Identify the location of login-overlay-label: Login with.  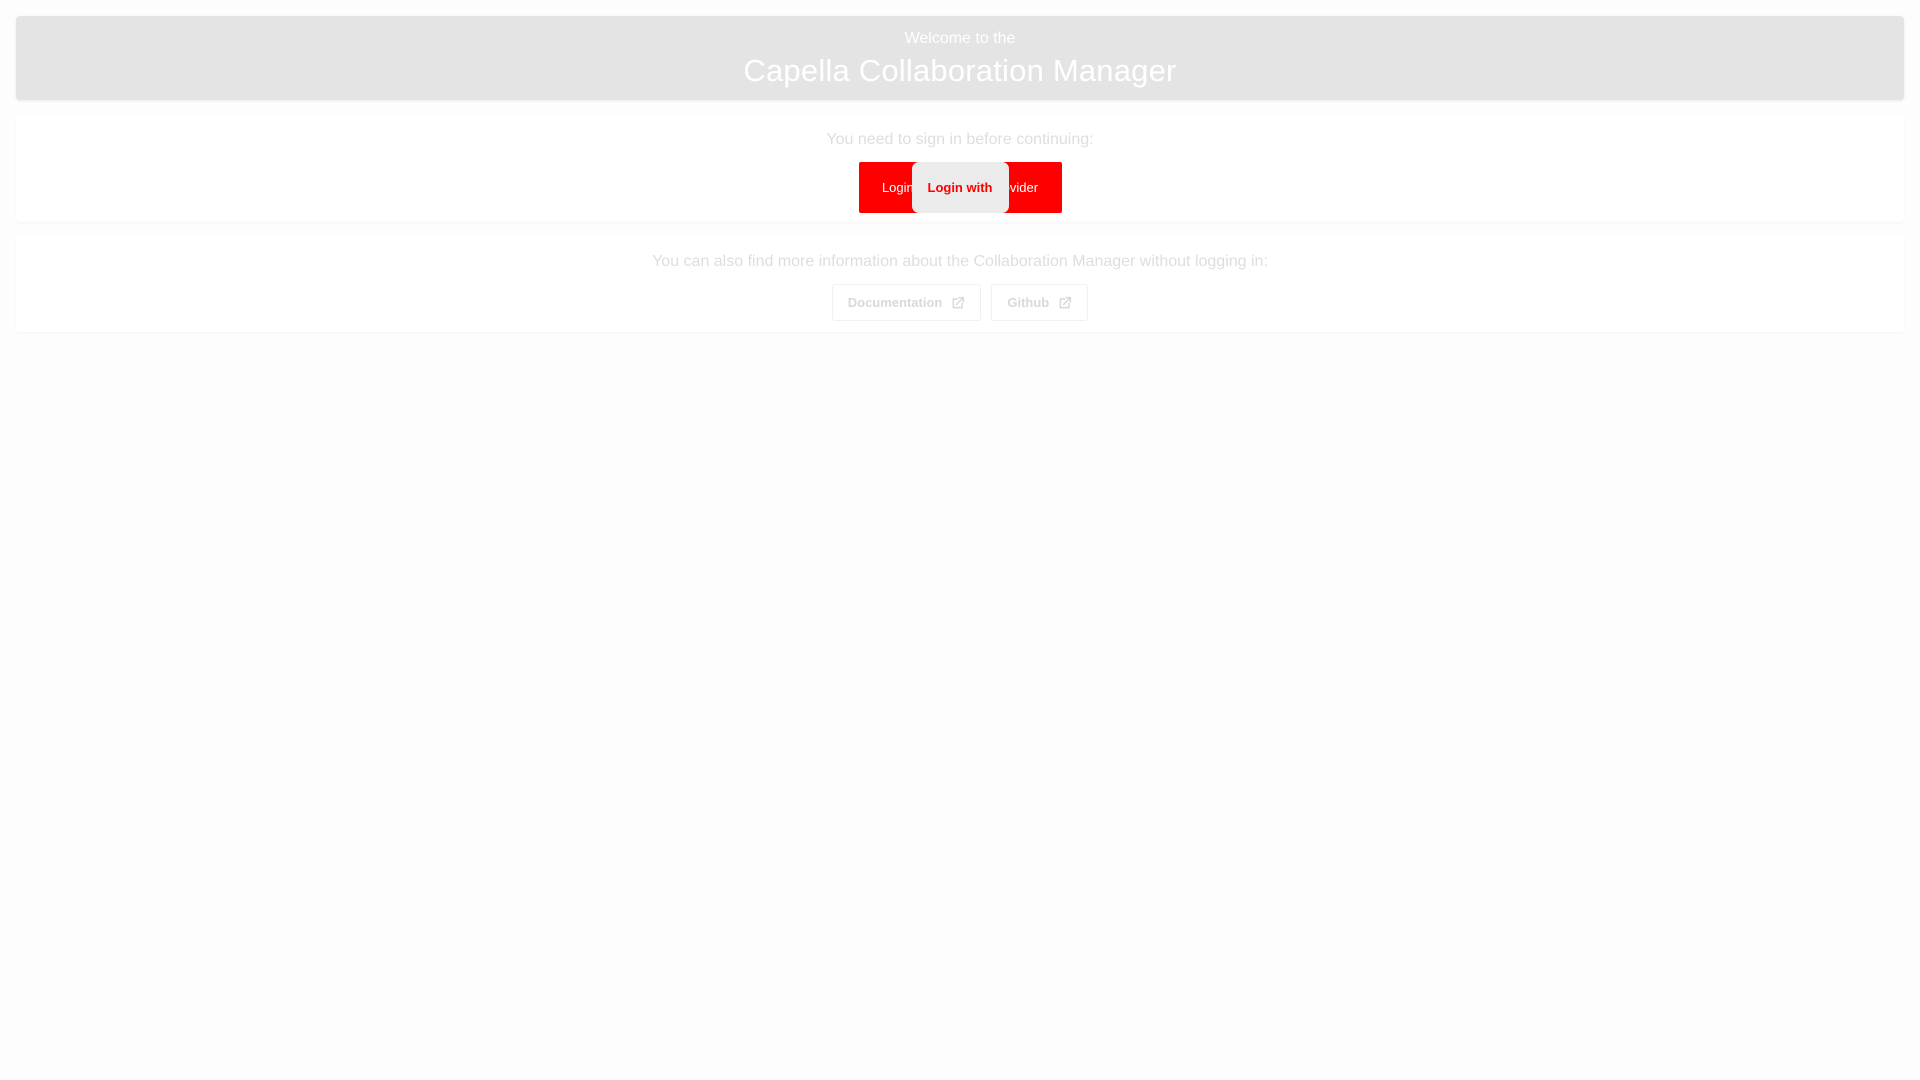
(960, 187).